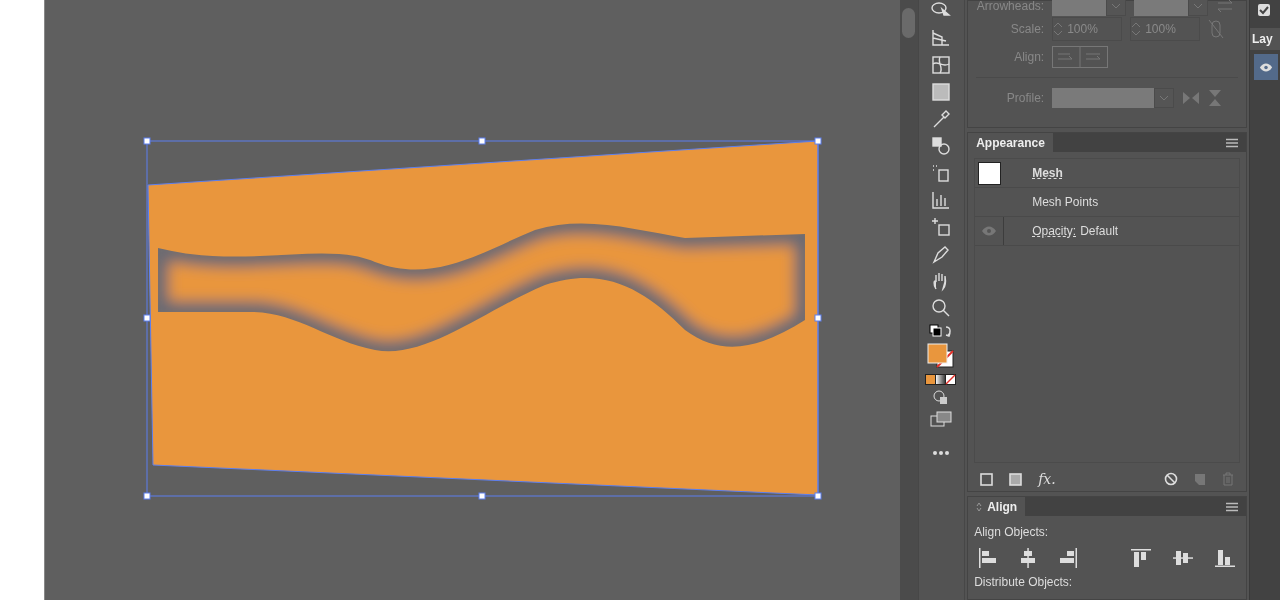 The height and width of the screenshot is (600, 1280). I want to click on eye-icon, so click(1266, 67).